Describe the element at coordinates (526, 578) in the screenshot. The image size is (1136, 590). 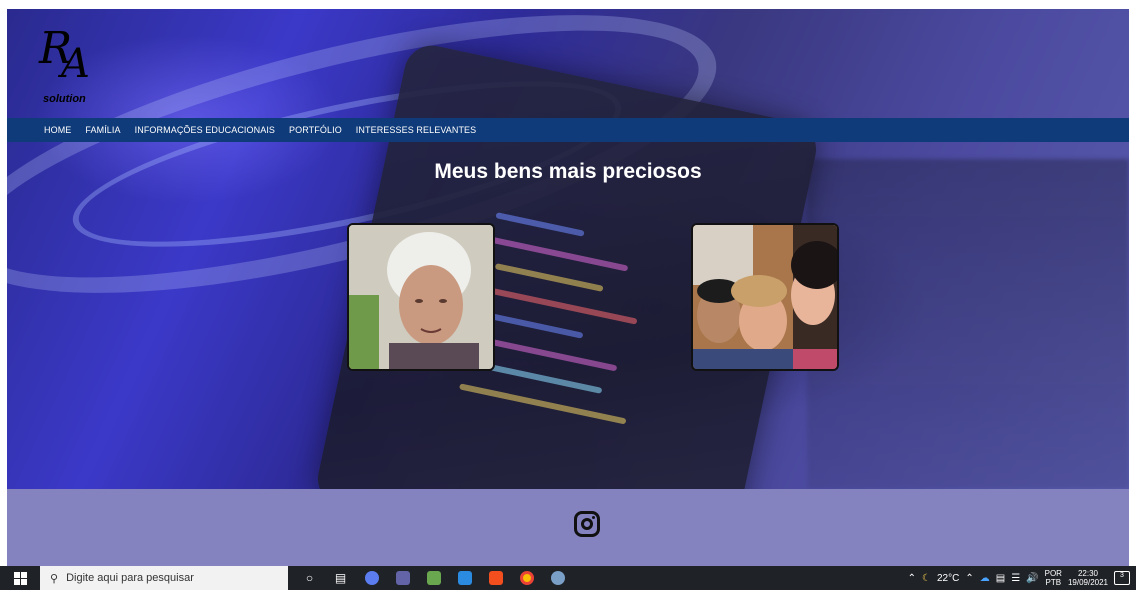
I see `chrome-icon` at that location.